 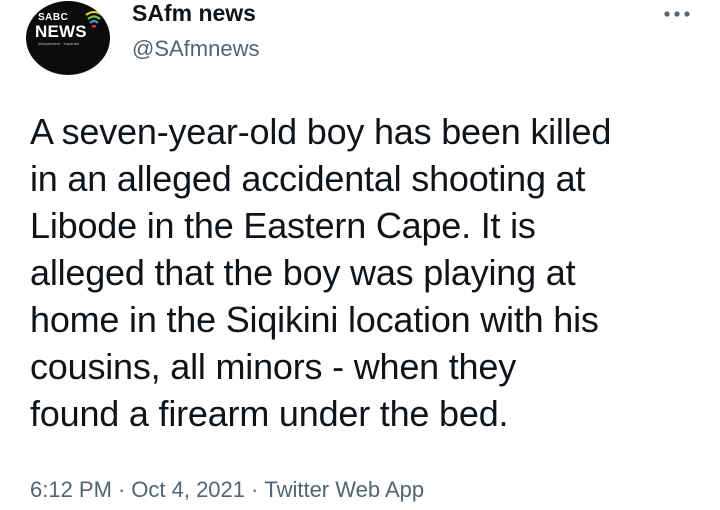 What do you see at coordinates (269, 413) in the screenshot?
I see `tweet-text-line: found a firearm under the bed.` at bounding box center [269, 413].